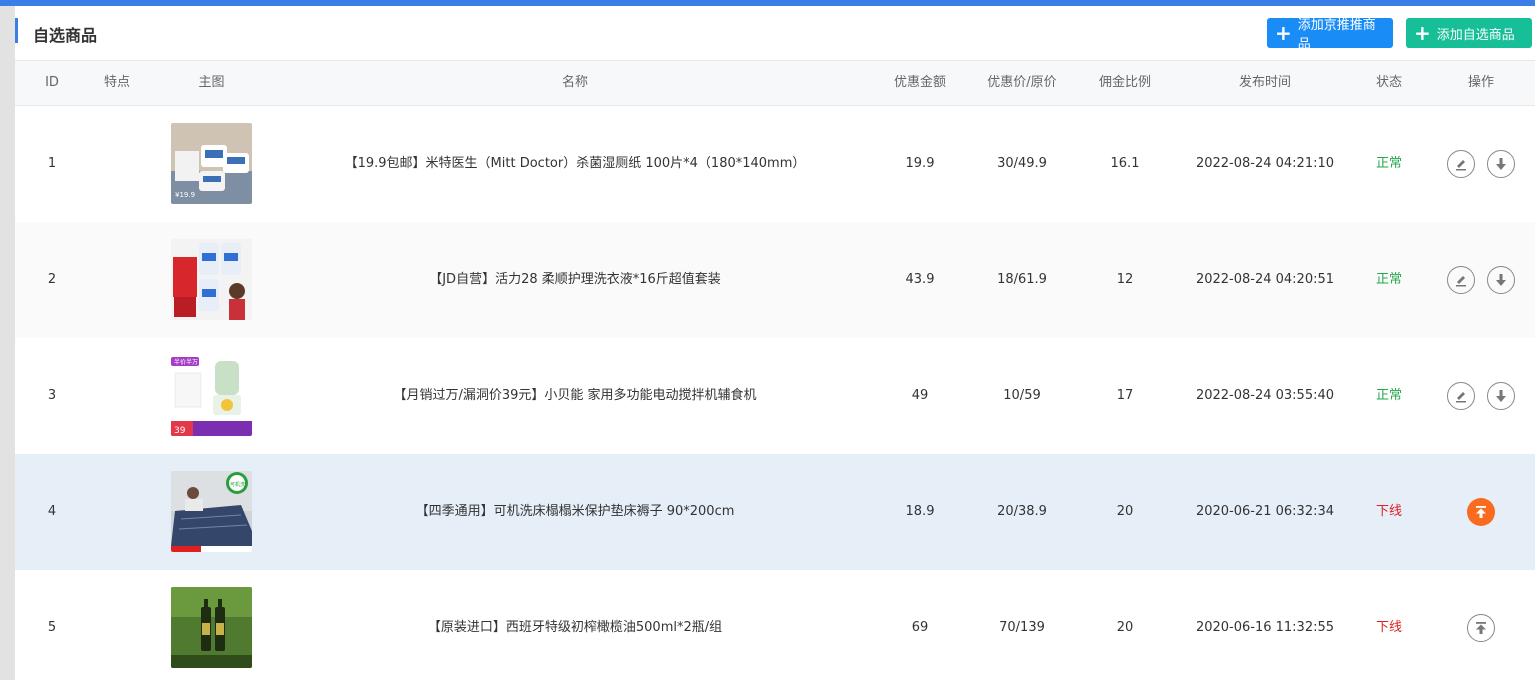 This screenshot has width=1535, height=680. Describe the element at coordinates (574, 82) in the screenshot. I see `header-name: 名称` at that location.